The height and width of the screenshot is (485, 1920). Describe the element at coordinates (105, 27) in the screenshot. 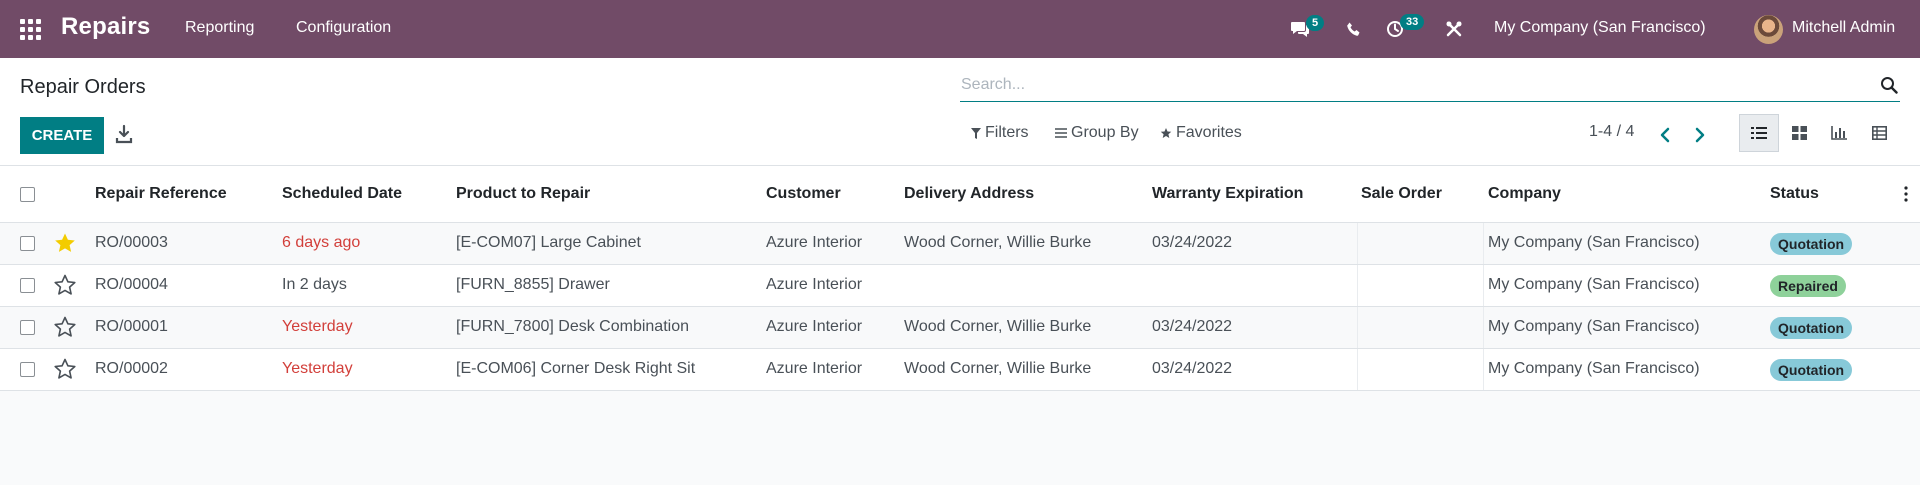

I see `app-brand: Repairs` at that location.